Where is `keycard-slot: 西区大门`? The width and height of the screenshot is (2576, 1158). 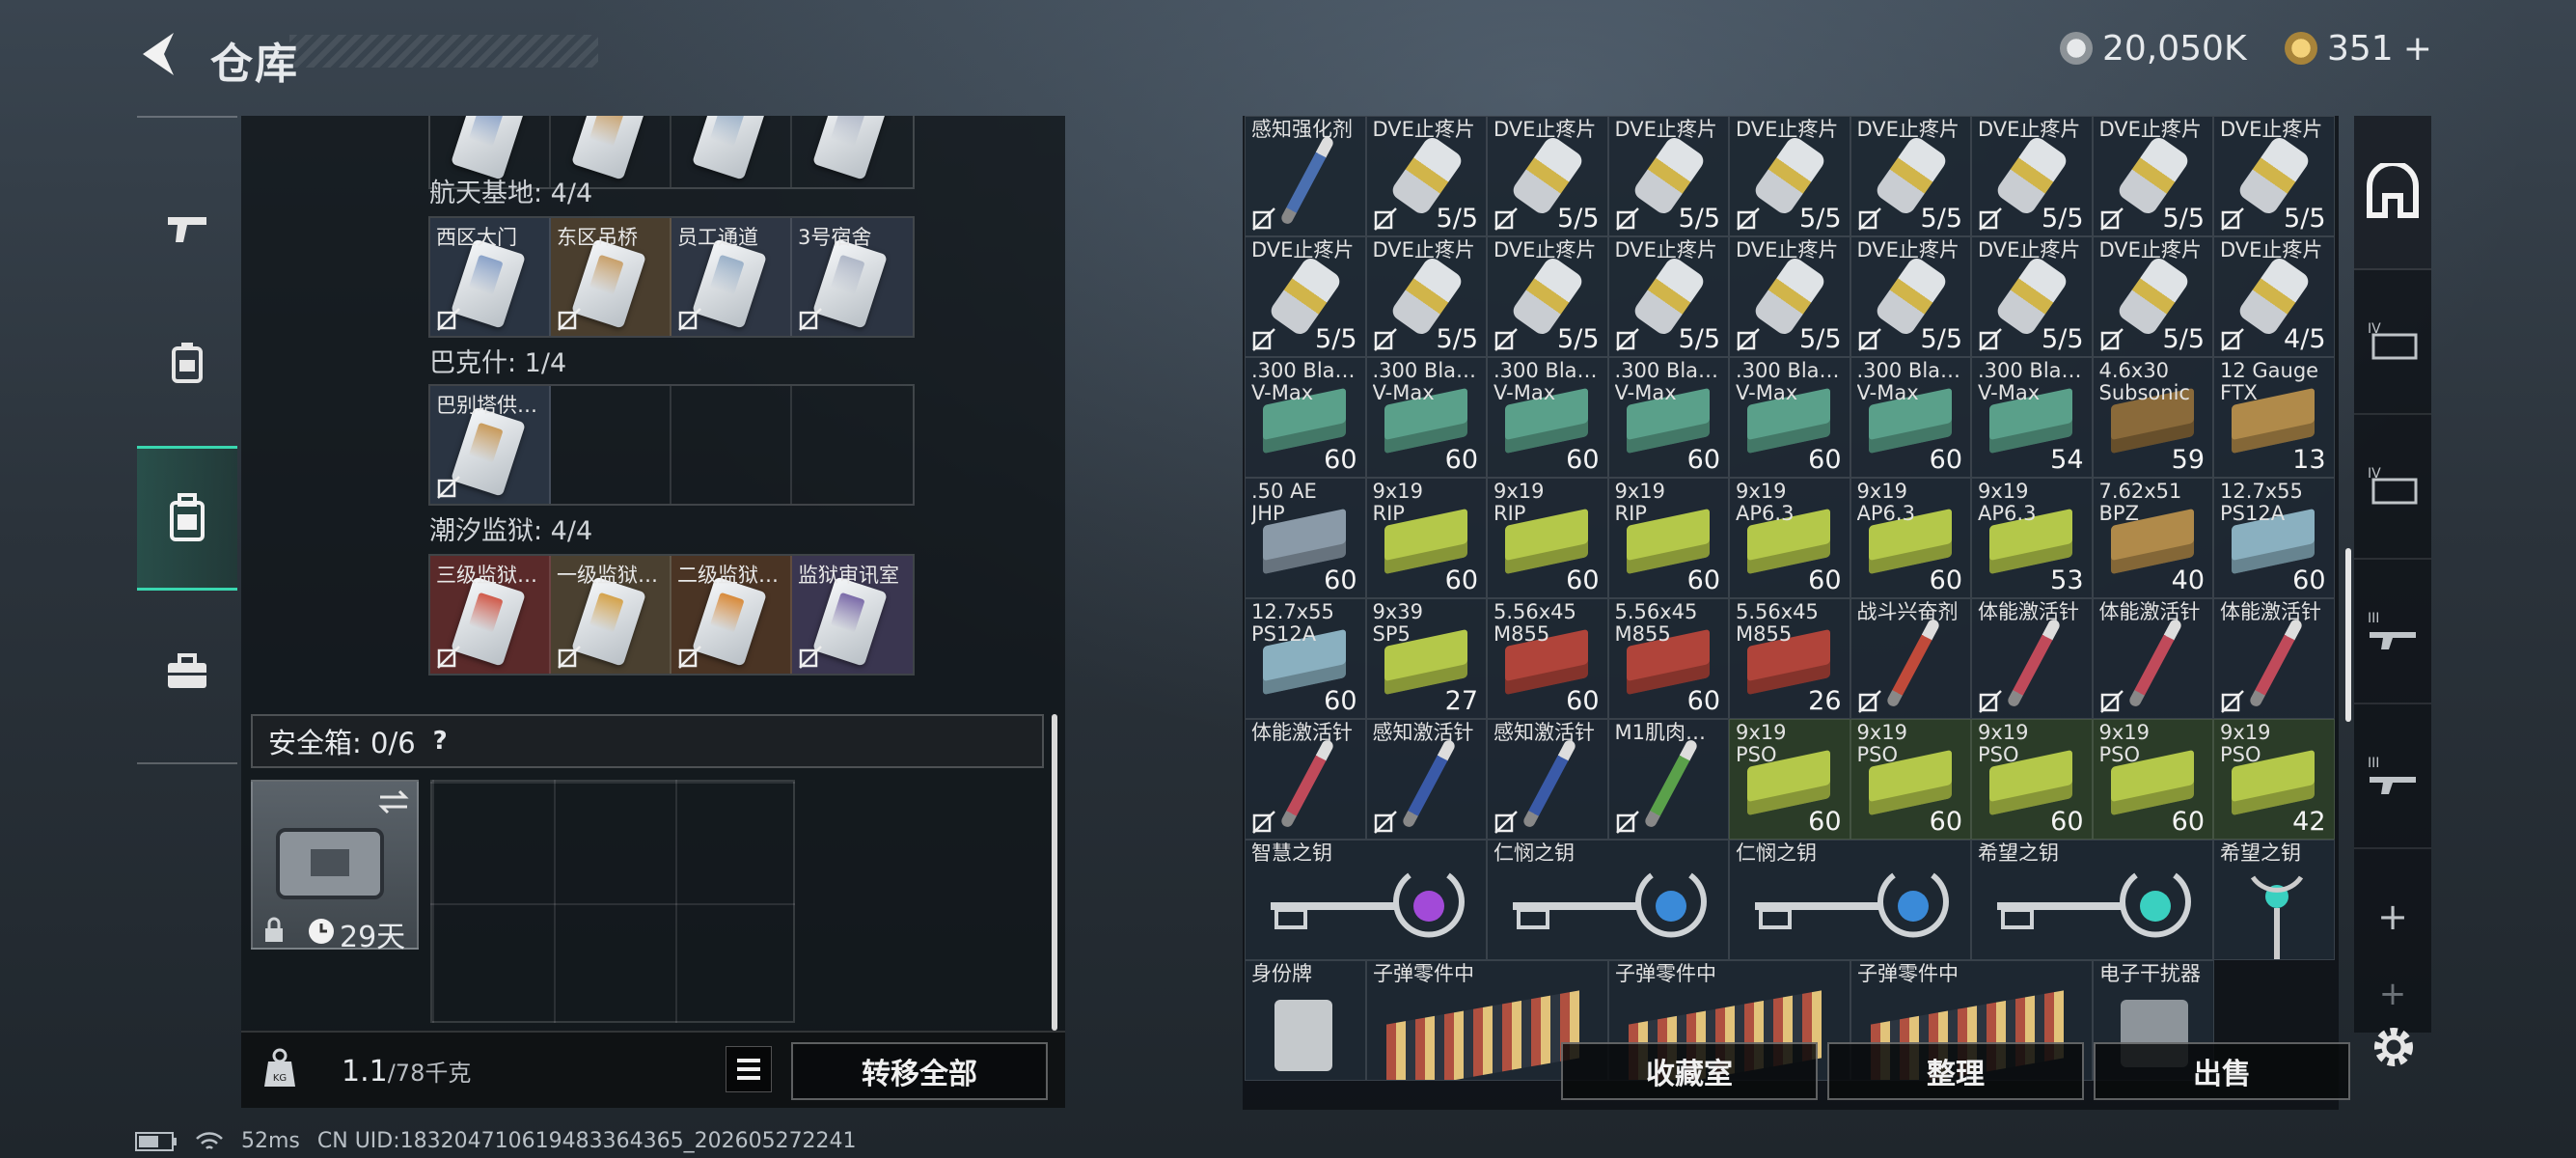 keycard-slot: 西区大门 is located at coordinates (491, 277).